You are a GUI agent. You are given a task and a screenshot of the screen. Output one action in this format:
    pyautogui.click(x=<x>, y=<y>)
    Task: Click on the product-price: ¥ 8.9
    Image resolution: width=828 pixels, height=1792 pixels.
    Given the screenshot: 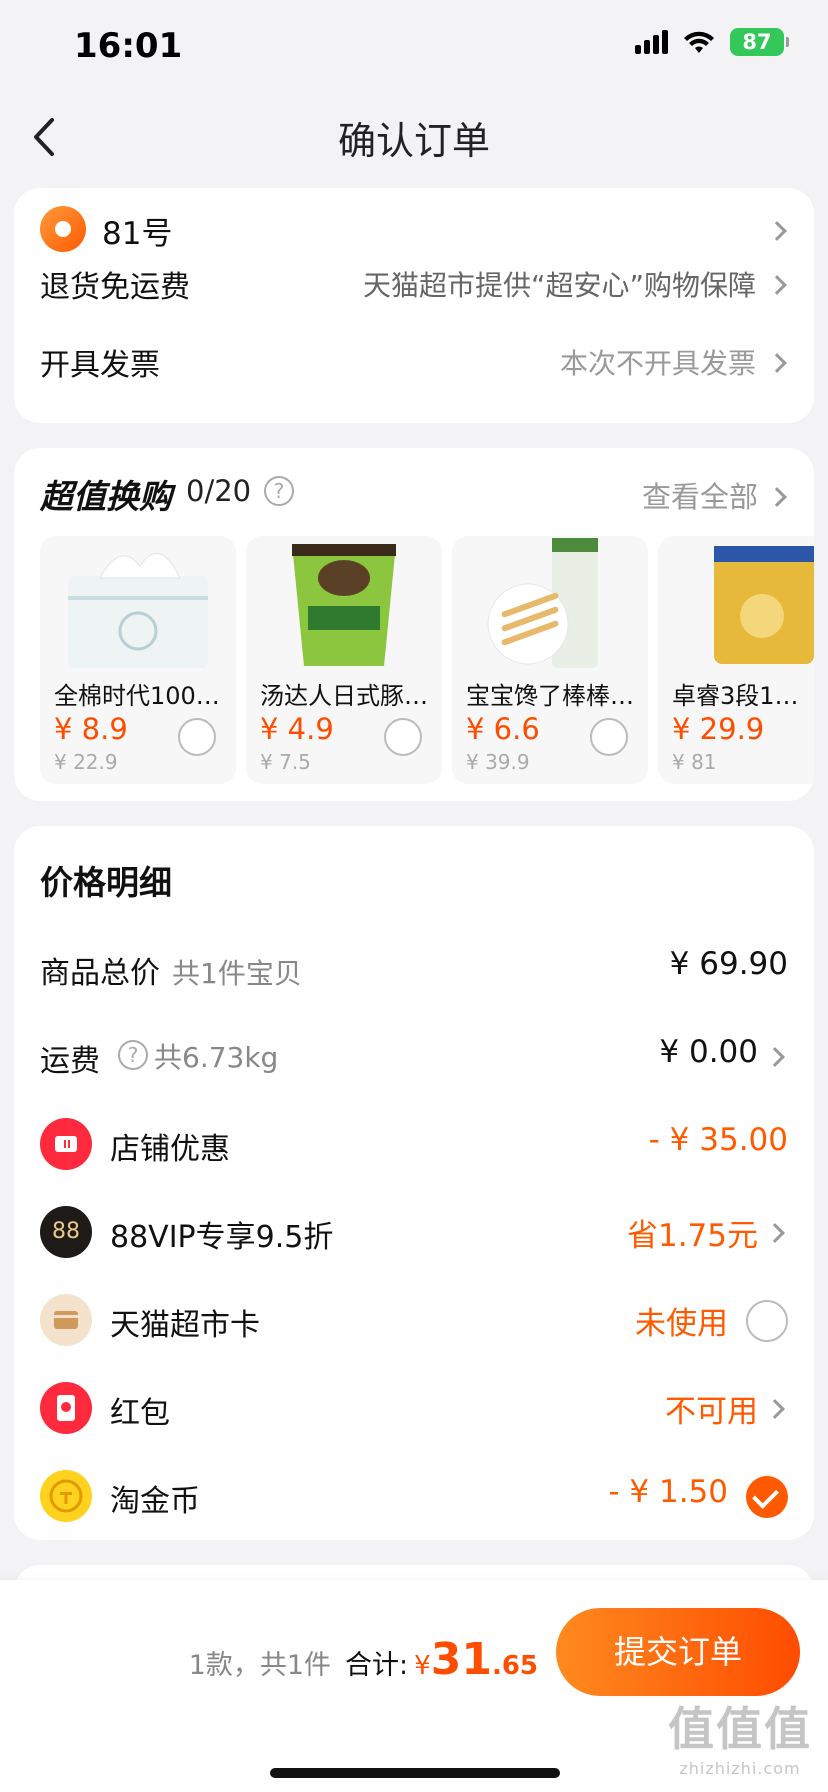 What is the action you would take?
    pyautogui.click(x=91, y=729)
    